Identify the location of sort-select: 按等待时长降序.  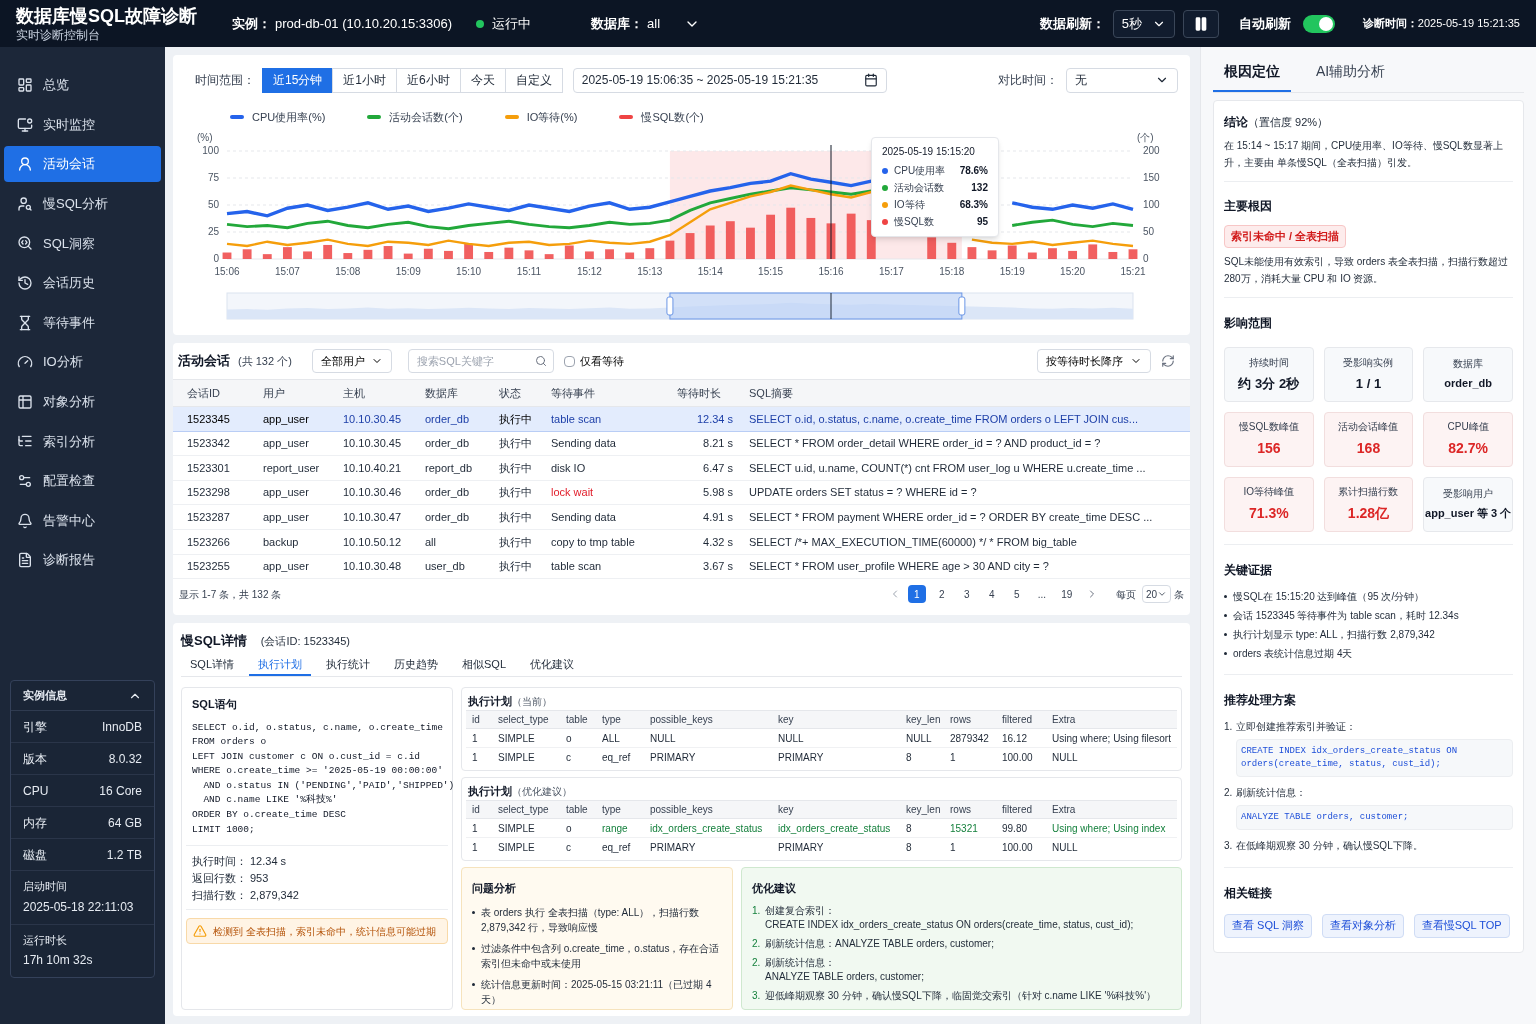
(1094, 361).